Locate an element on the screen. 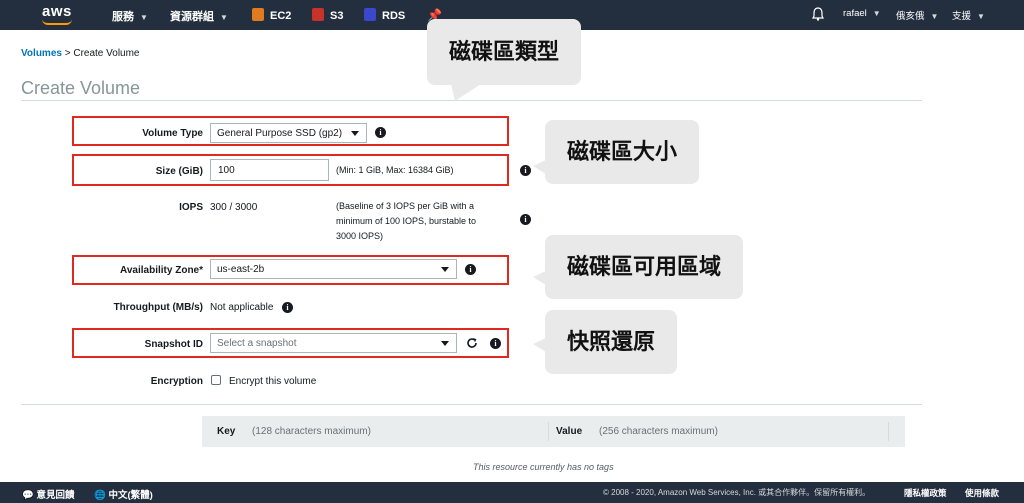 The height and width of the screenshot is (503, 1024). shortcut-s3-label: S3 is located at coordinates (337, 16).